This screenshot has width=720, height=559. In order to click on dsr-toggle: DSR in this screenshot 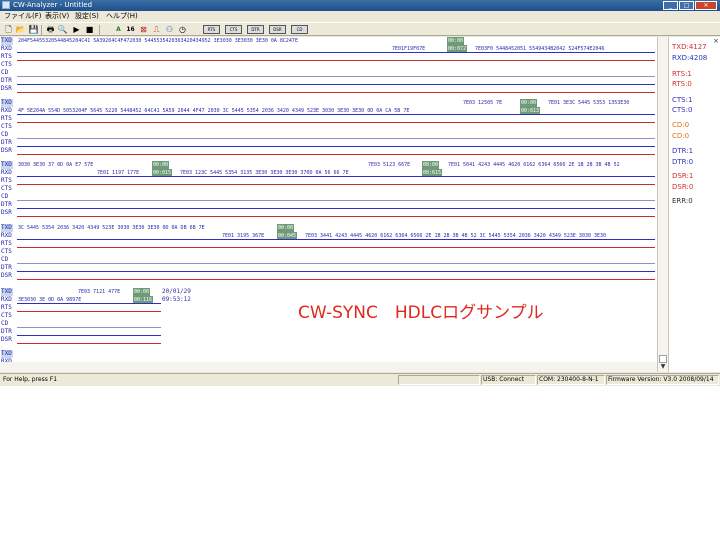, I will do `click(277, 29)`.